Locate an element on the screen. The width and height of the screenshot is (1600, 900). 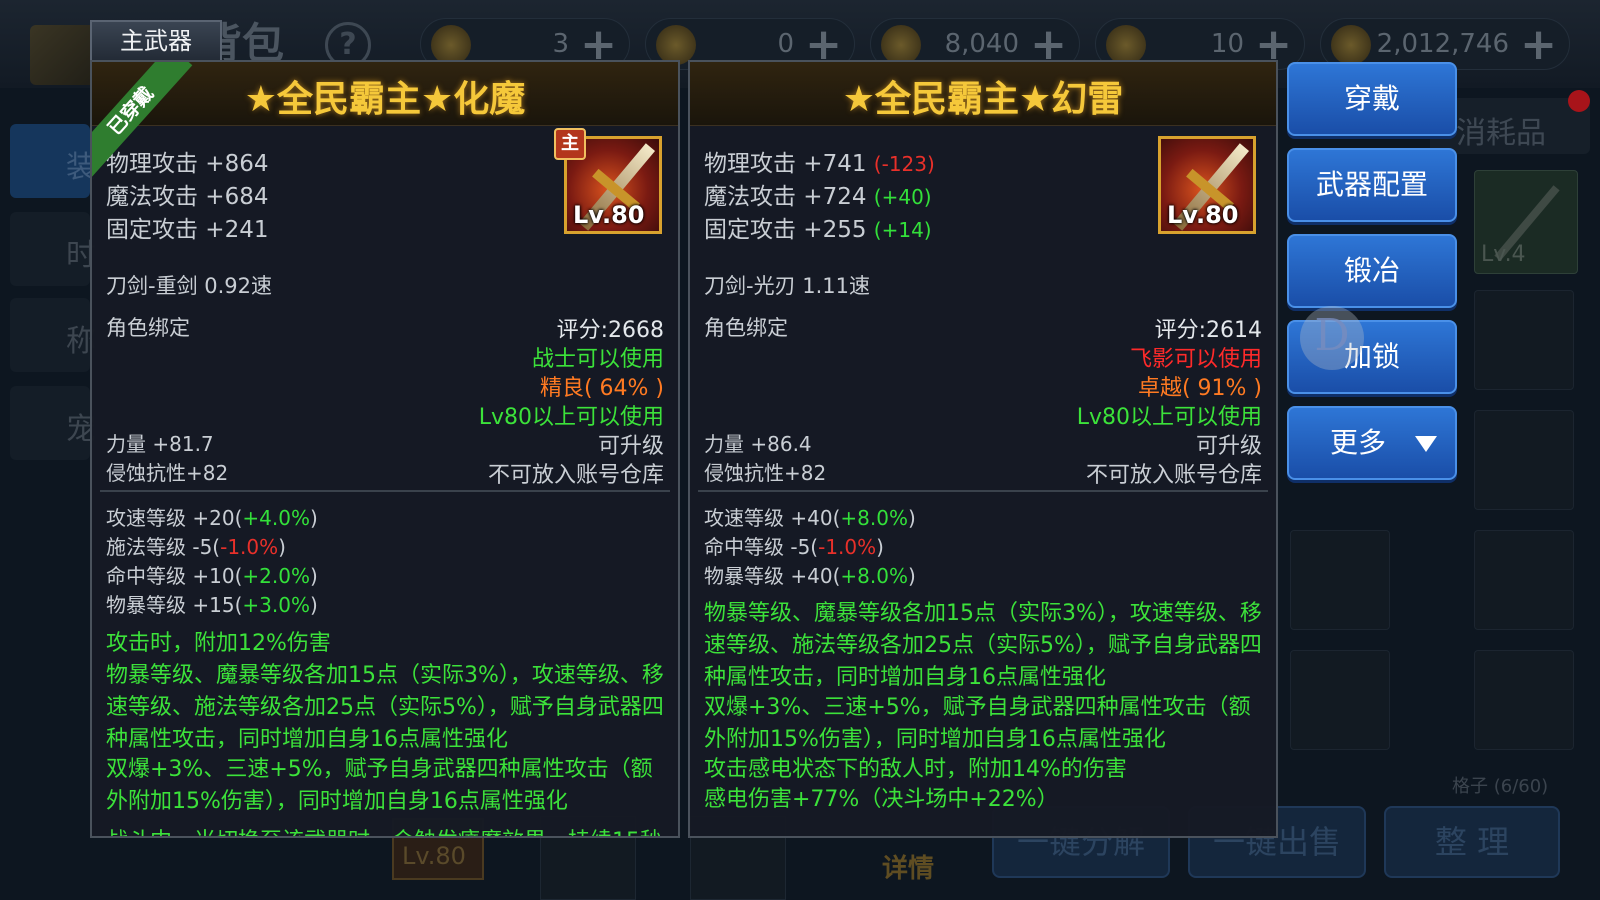
left-tab-title: 称 is located at coordinates (53, 335).